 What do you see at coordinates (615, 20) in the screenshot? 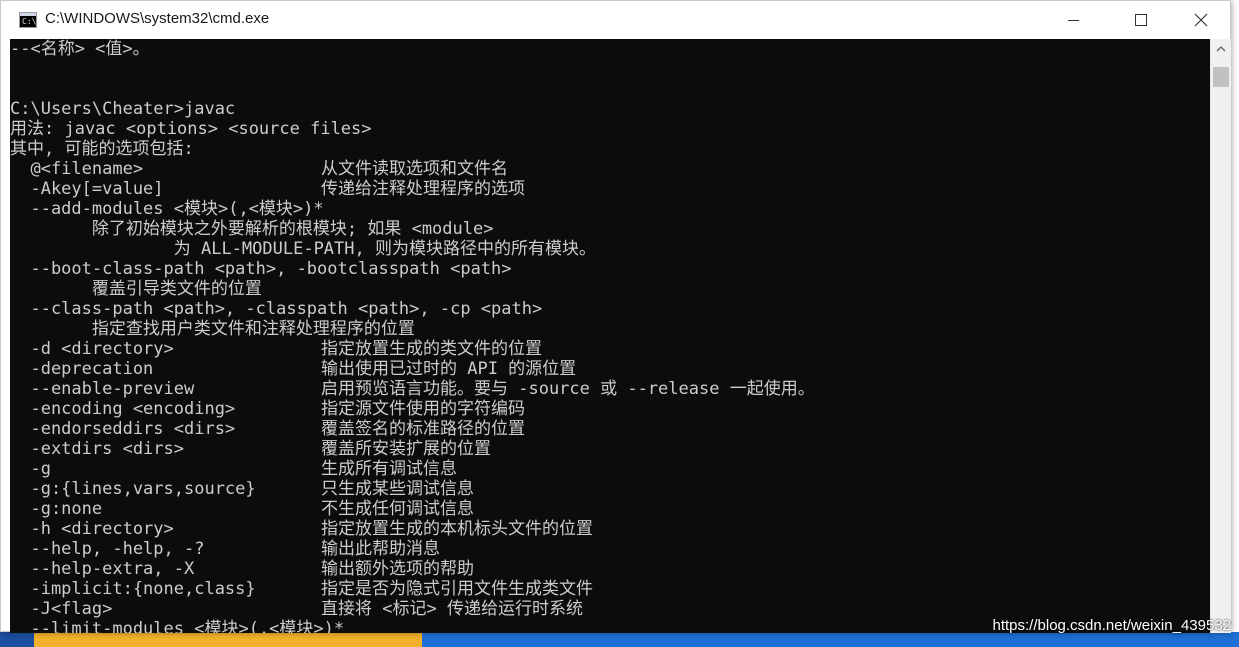
I see `title-bar: C:\ C:\WINDOWS\system32\cmd.exe` at bounding box center [615, 20].